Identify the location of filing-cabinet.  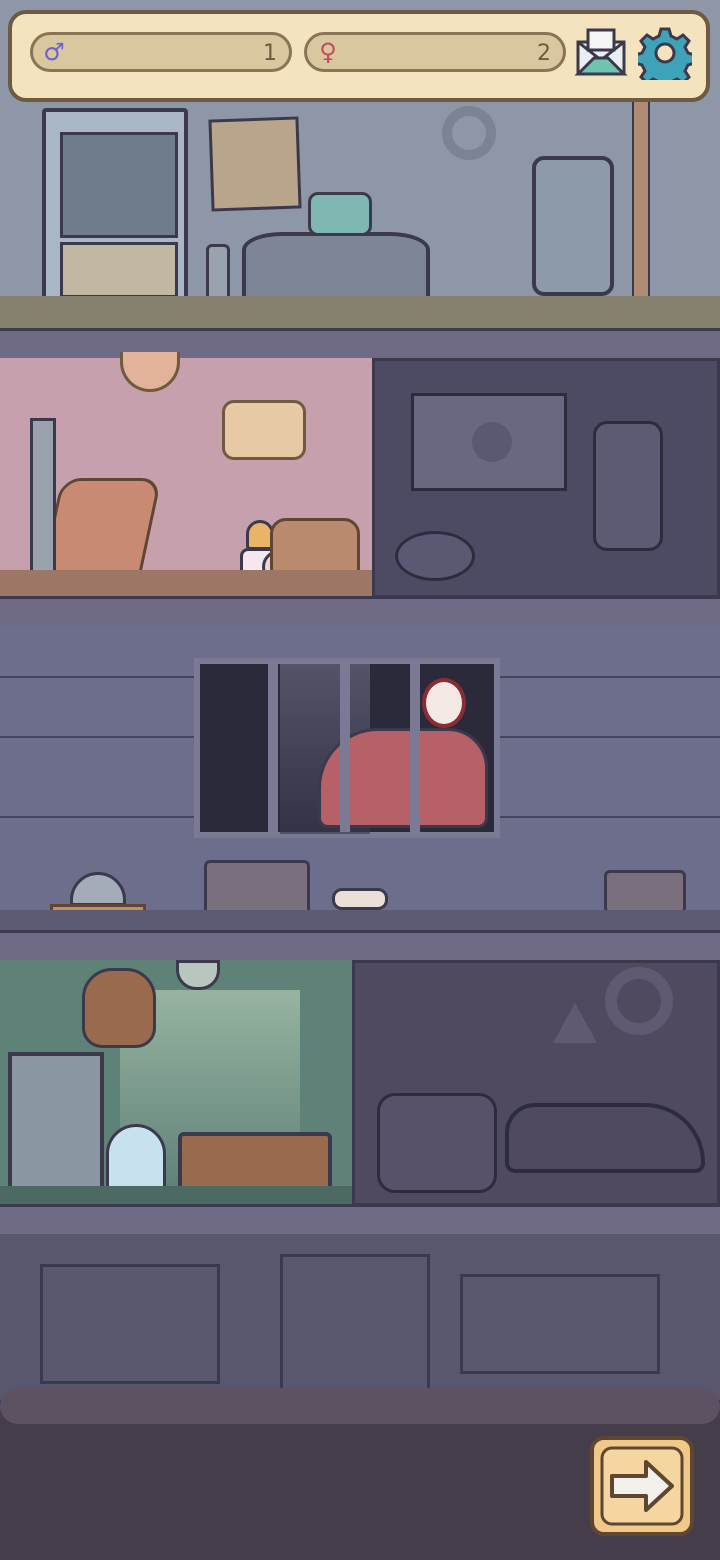
(56, 1126).